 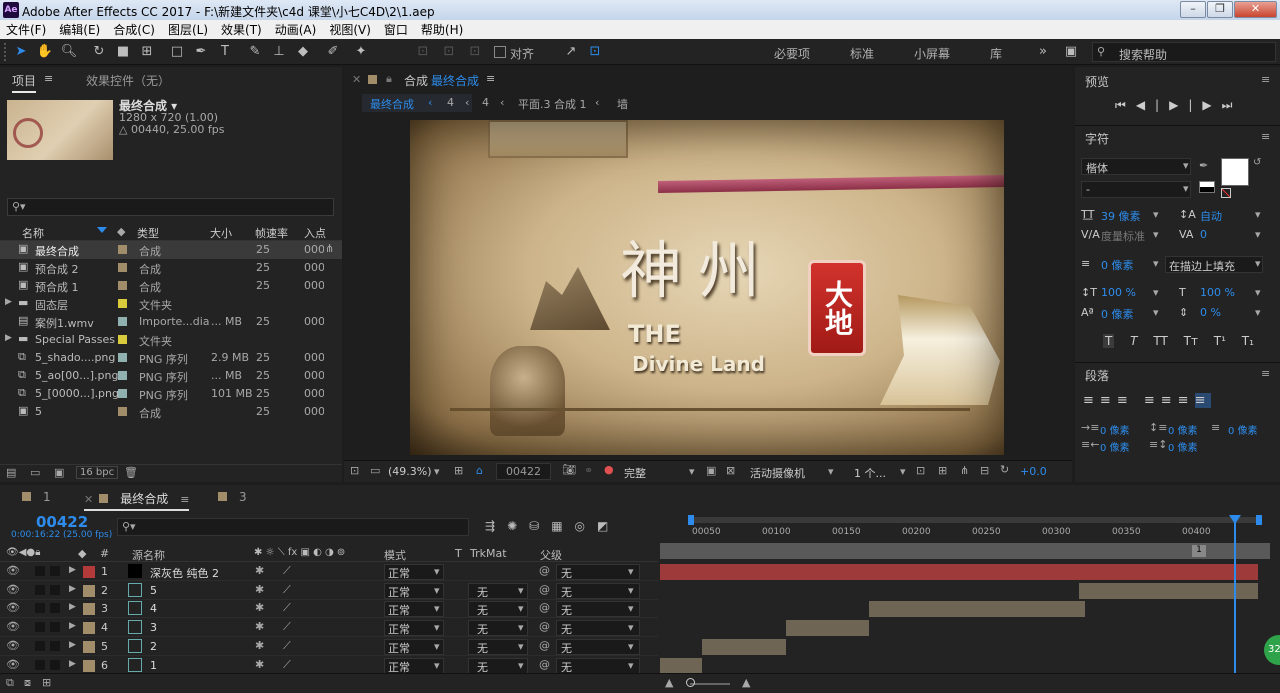 What do you see at coordinates (45, 52) in the screenshot?
I see `hand-tool-icon: ✋` at bounding box center [45, 52].